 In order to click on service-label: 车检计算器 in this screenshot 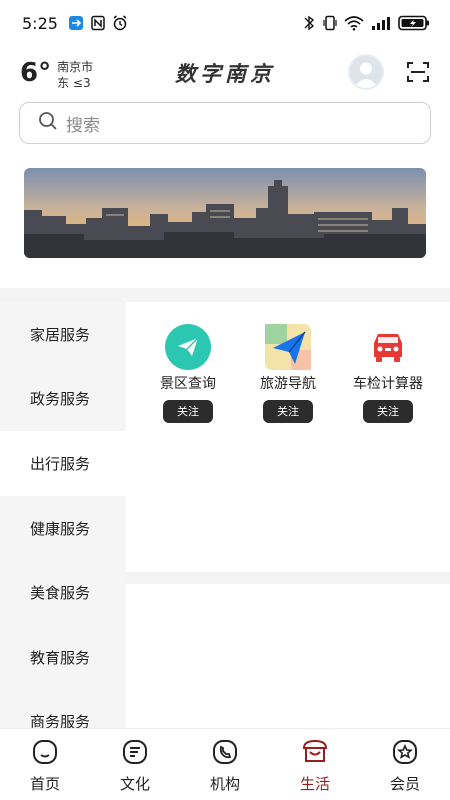, I will do `click(388, 384)`.